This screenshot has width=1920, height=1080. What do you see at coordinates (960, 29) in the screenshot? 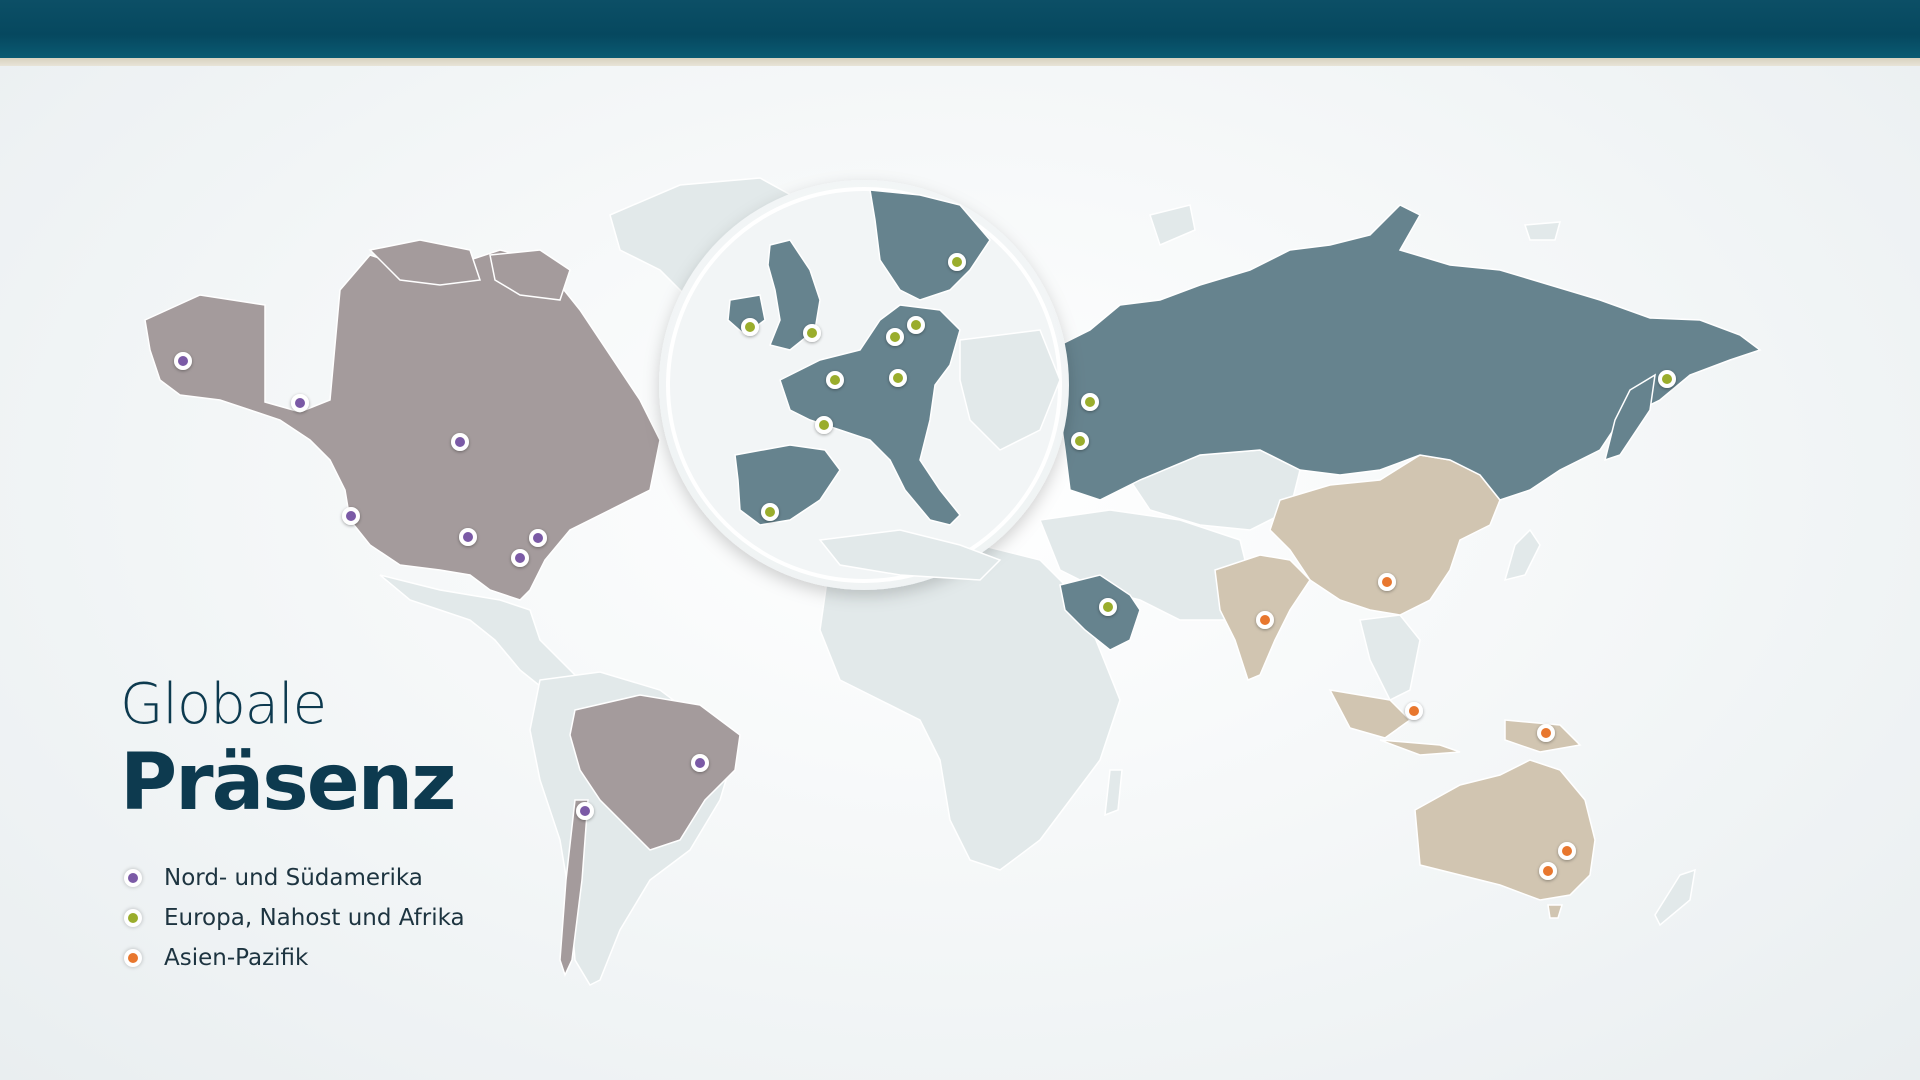
I see `top-banner` at bounding box center [960, 29].